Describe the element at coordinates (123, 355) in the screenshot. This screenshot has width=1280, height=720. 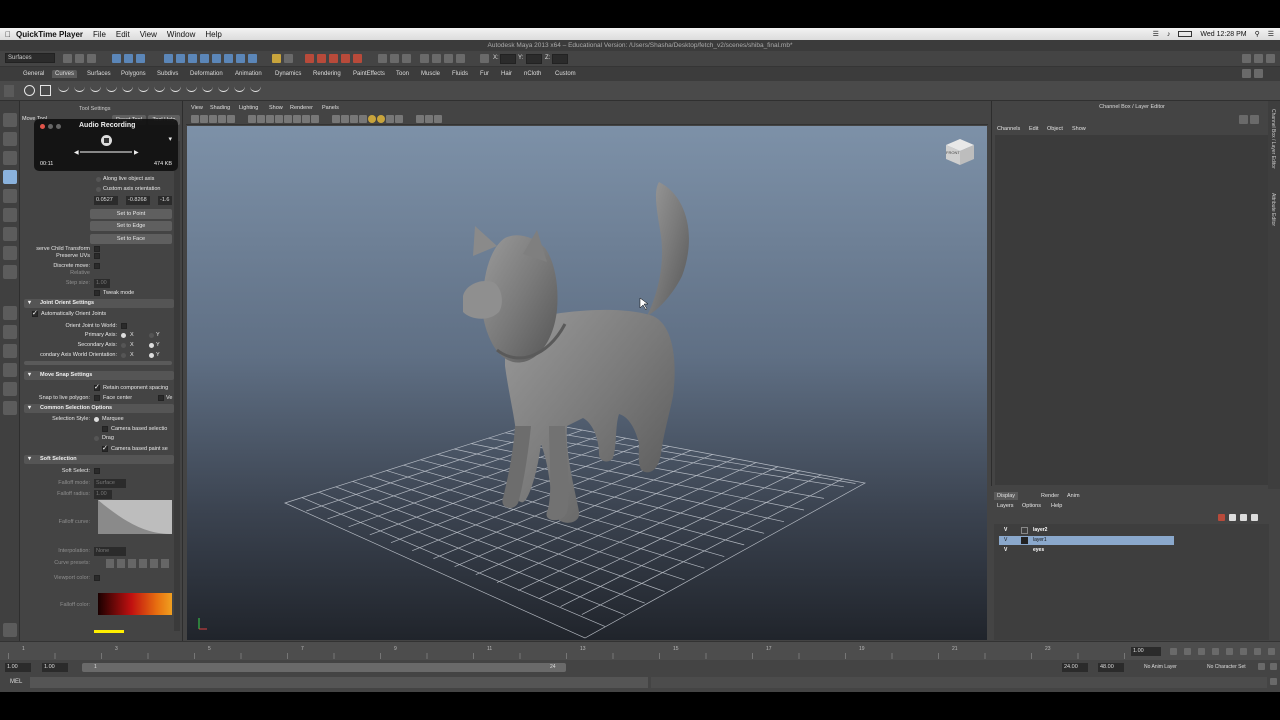
I see `secondary-world-x-radio` at that location.